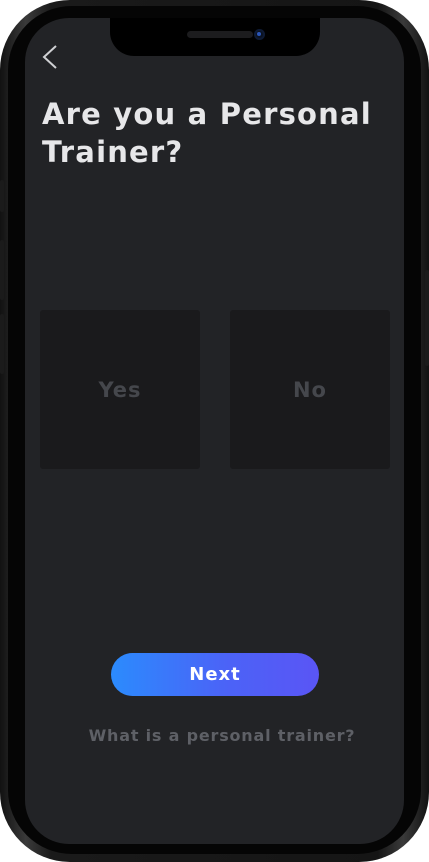 Image resolution: width=429 pixels, height=862 pixels. I want to click on phone-volume-down-button, so click(2, 344).